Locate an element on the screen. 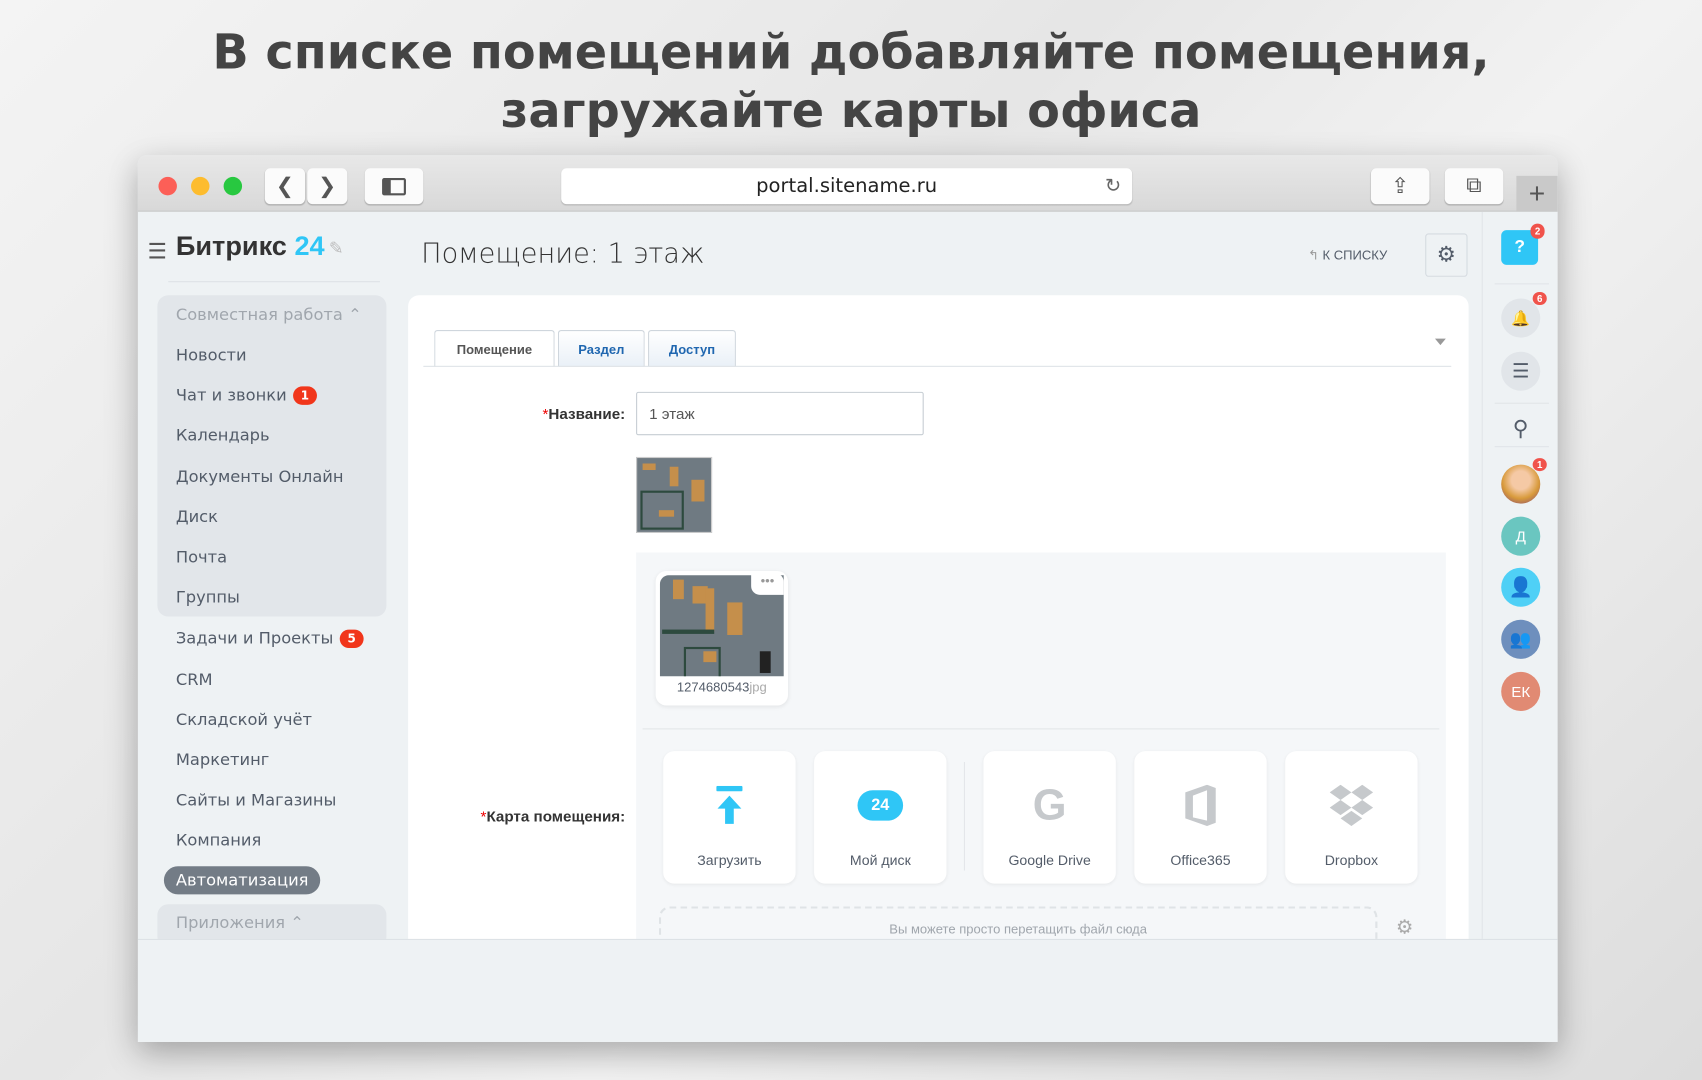 The image size is (1702, 1080). headline-line-2: загружайте карты офиса is located at coordinates (851, 111).